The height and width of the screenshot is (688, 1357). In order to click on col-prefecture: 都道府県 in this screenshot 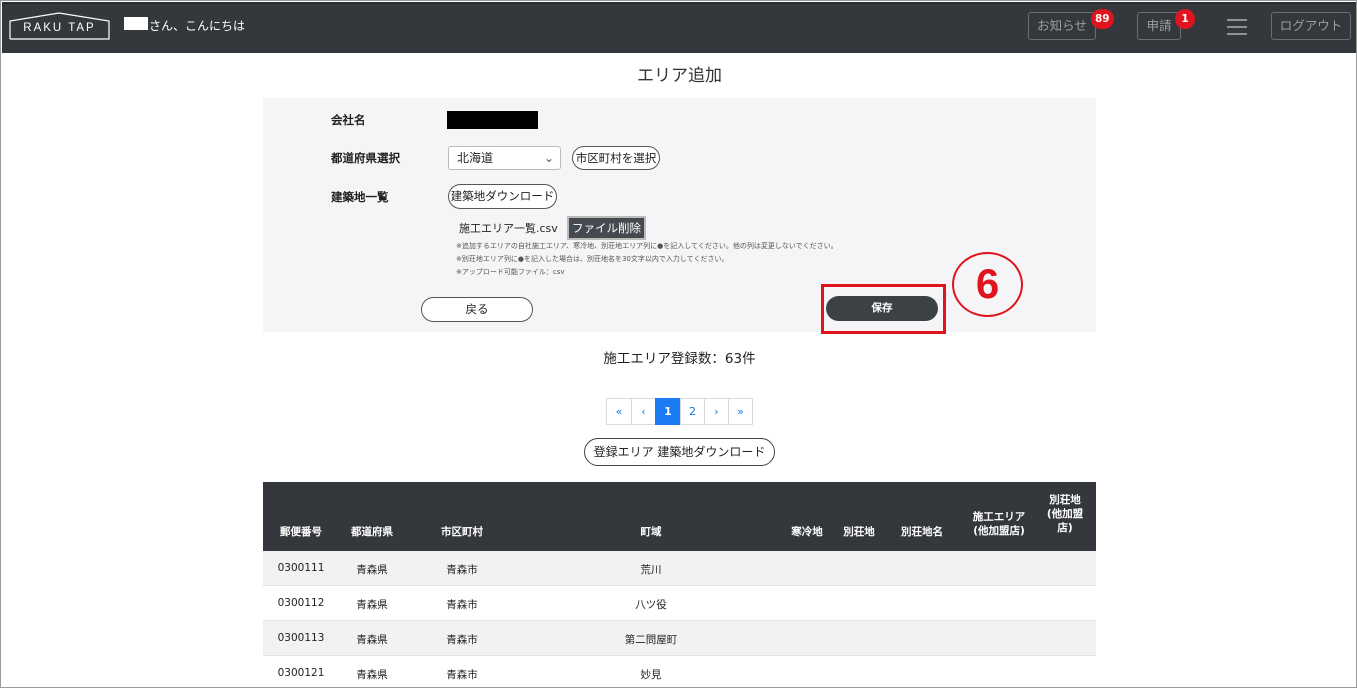, I will do `click(372, 532)`.